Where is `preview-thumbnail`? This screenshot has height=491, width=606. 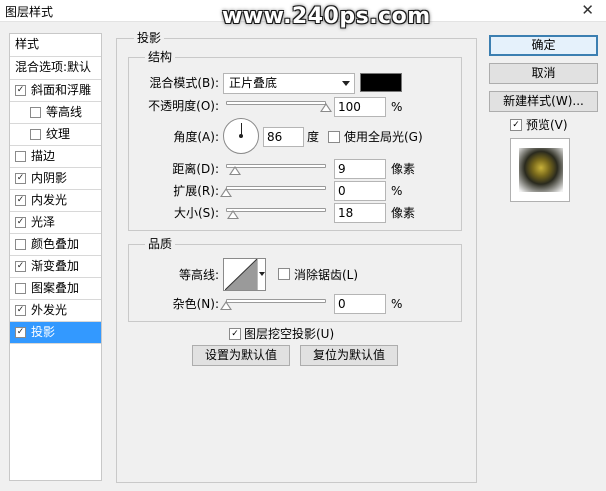
preview-thumbnail is located at coordinates (541, 170).